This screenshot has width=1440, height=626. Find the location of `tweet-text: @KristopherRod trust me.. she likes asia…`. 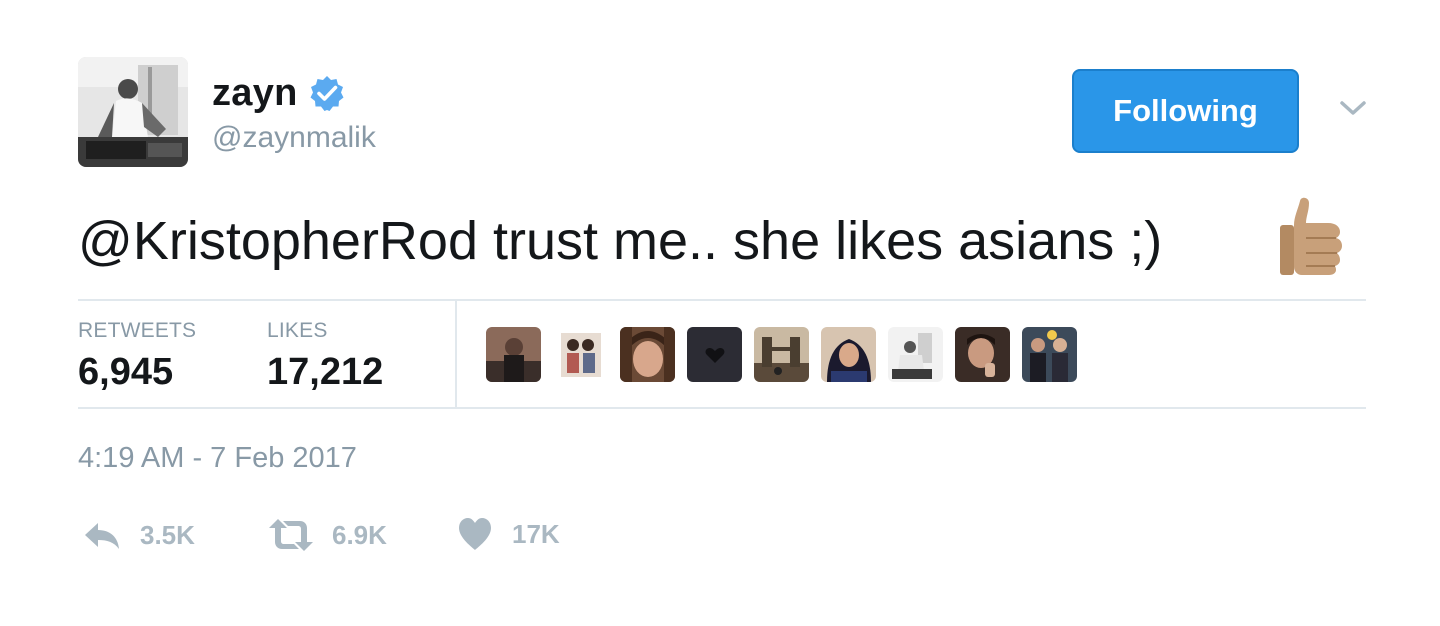

tweet-text: @KristopherRod trust me.. she likes asia… is located at coordinates (620, 241).